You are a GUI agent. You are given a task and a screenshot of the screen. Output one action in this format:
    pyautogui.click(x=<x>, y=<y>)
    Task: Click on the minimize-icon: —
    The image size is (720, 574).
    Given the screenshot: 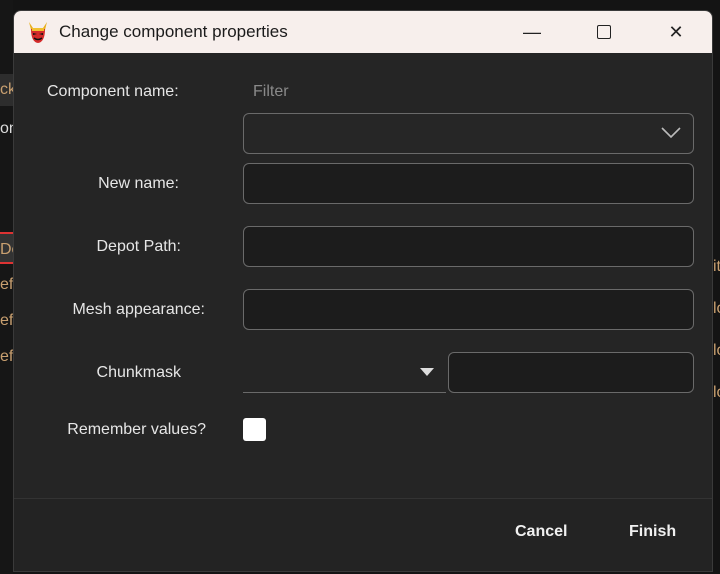 What is the action you would take?
    pyautogui.click(x=532, y=31)
    